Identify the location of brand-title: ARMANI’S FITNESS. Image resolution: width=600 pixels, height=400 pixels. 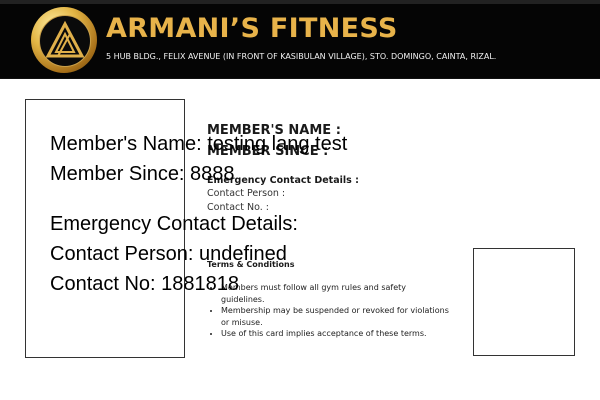
(252, 28).